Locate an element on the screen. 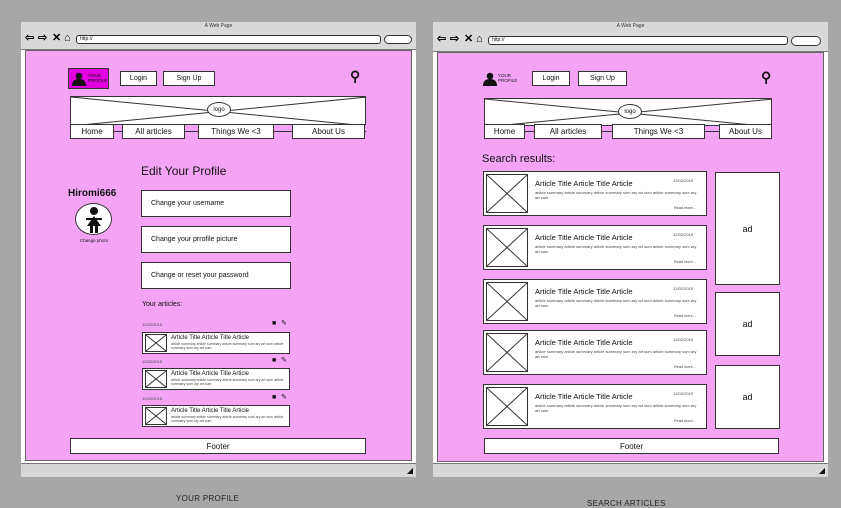  left-login-button: Login is located at coordinates (138, 78).